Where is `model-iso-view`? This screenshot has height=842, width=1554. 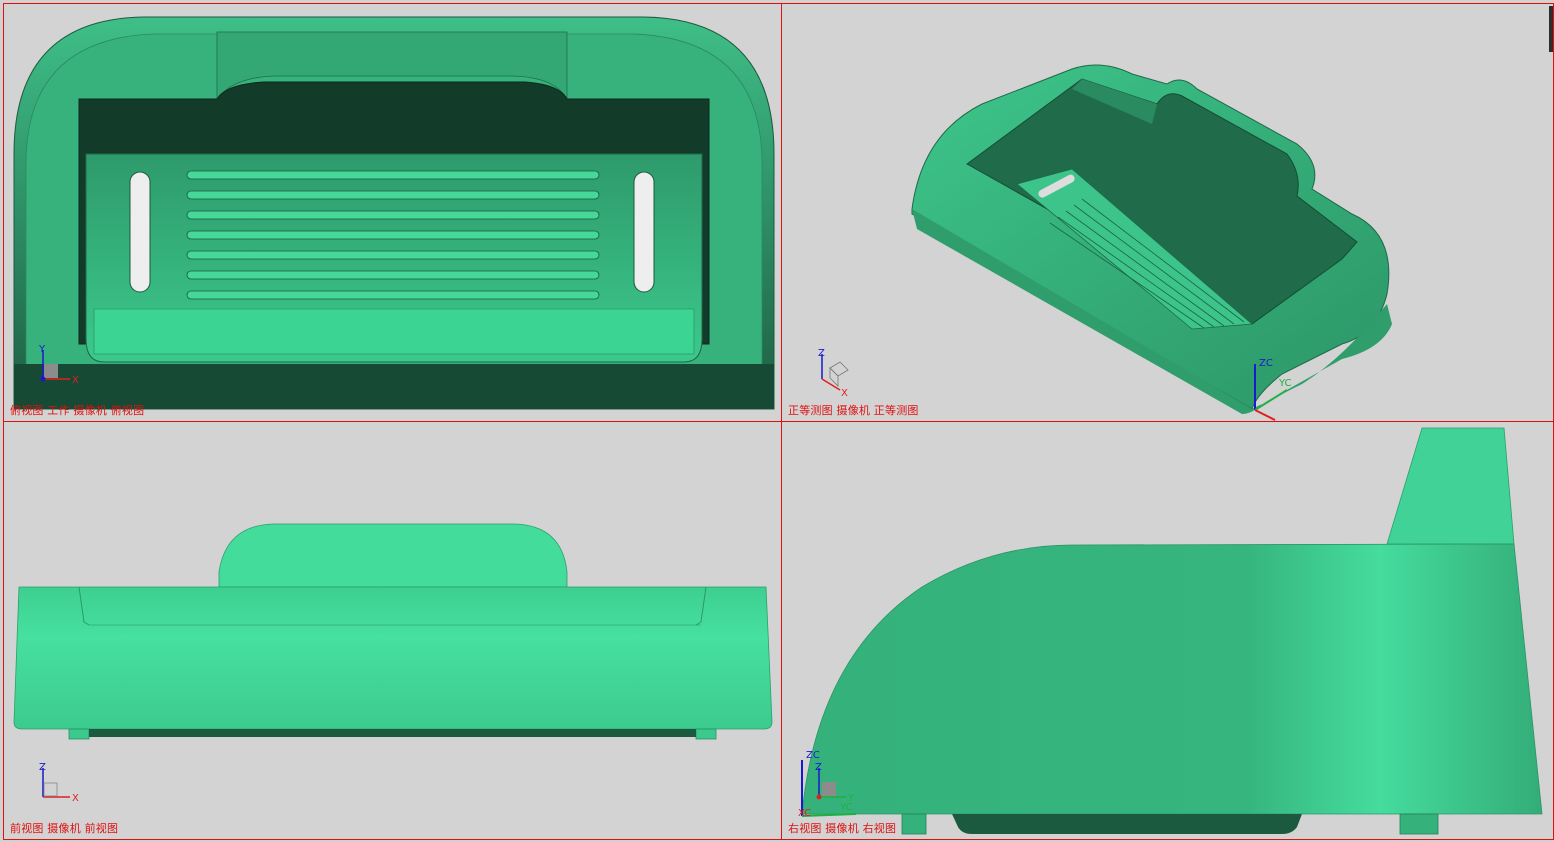 model-iso-view is located at coordinates (1151, 239).